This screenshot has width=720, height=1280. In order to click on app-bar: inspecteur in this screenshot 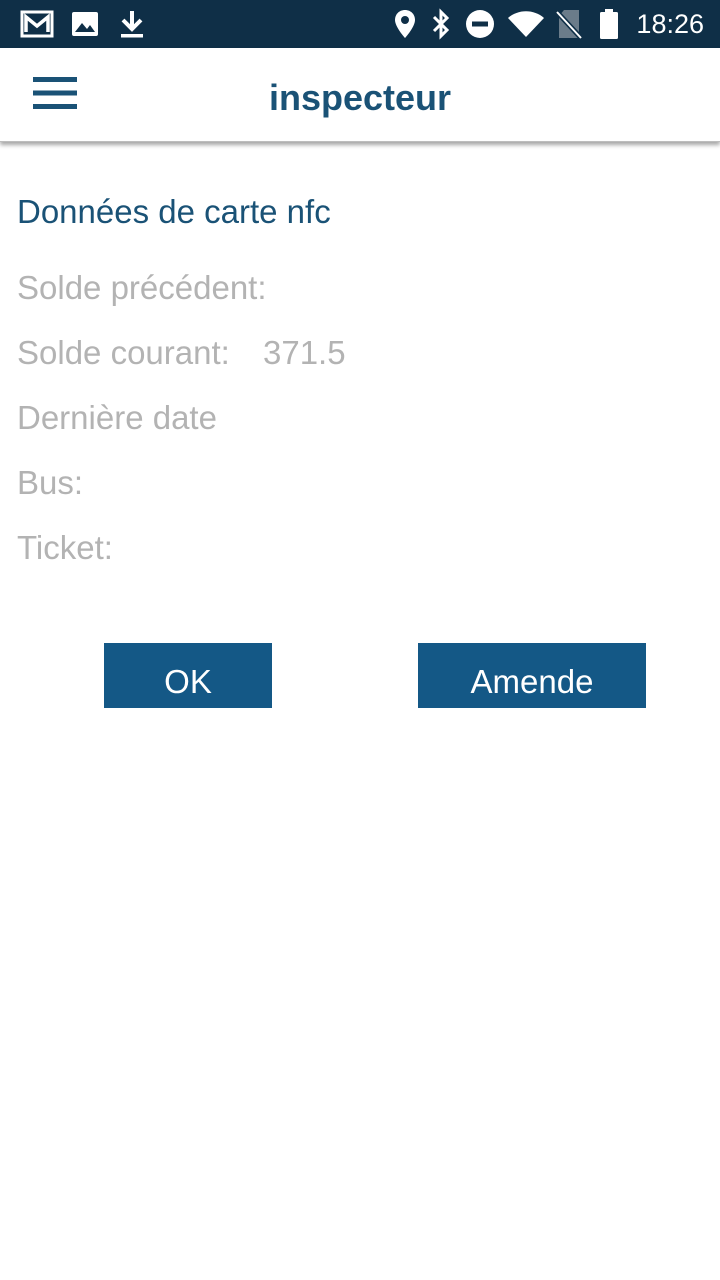, I will do `click(360, 95)`.